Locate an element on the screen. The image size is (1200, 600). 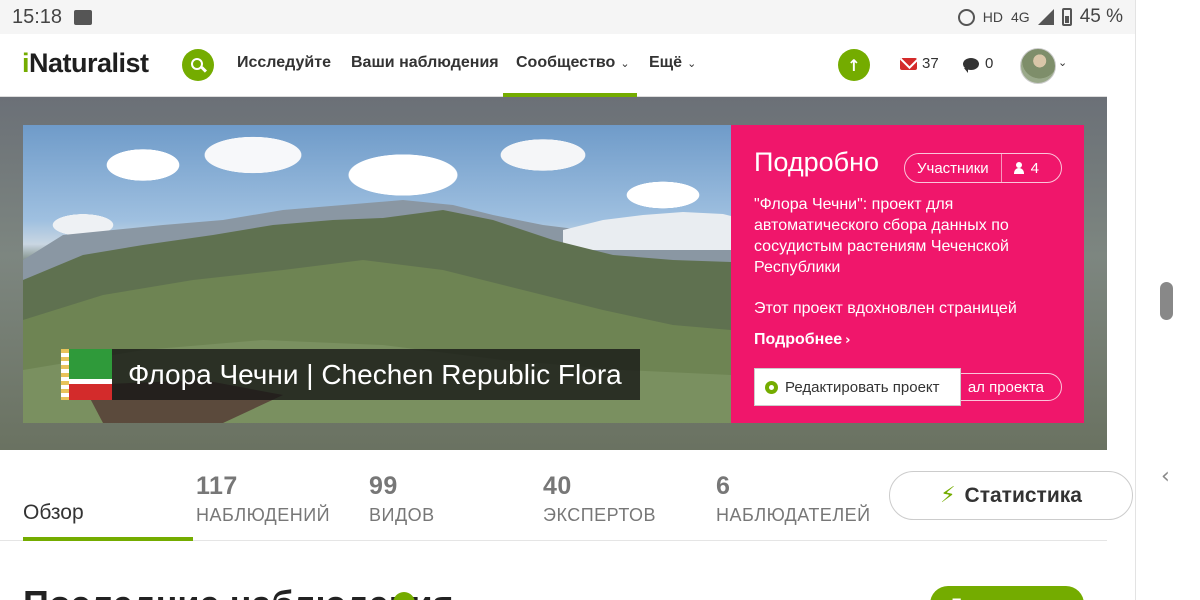
search-button is located at coordinates (198, 65).